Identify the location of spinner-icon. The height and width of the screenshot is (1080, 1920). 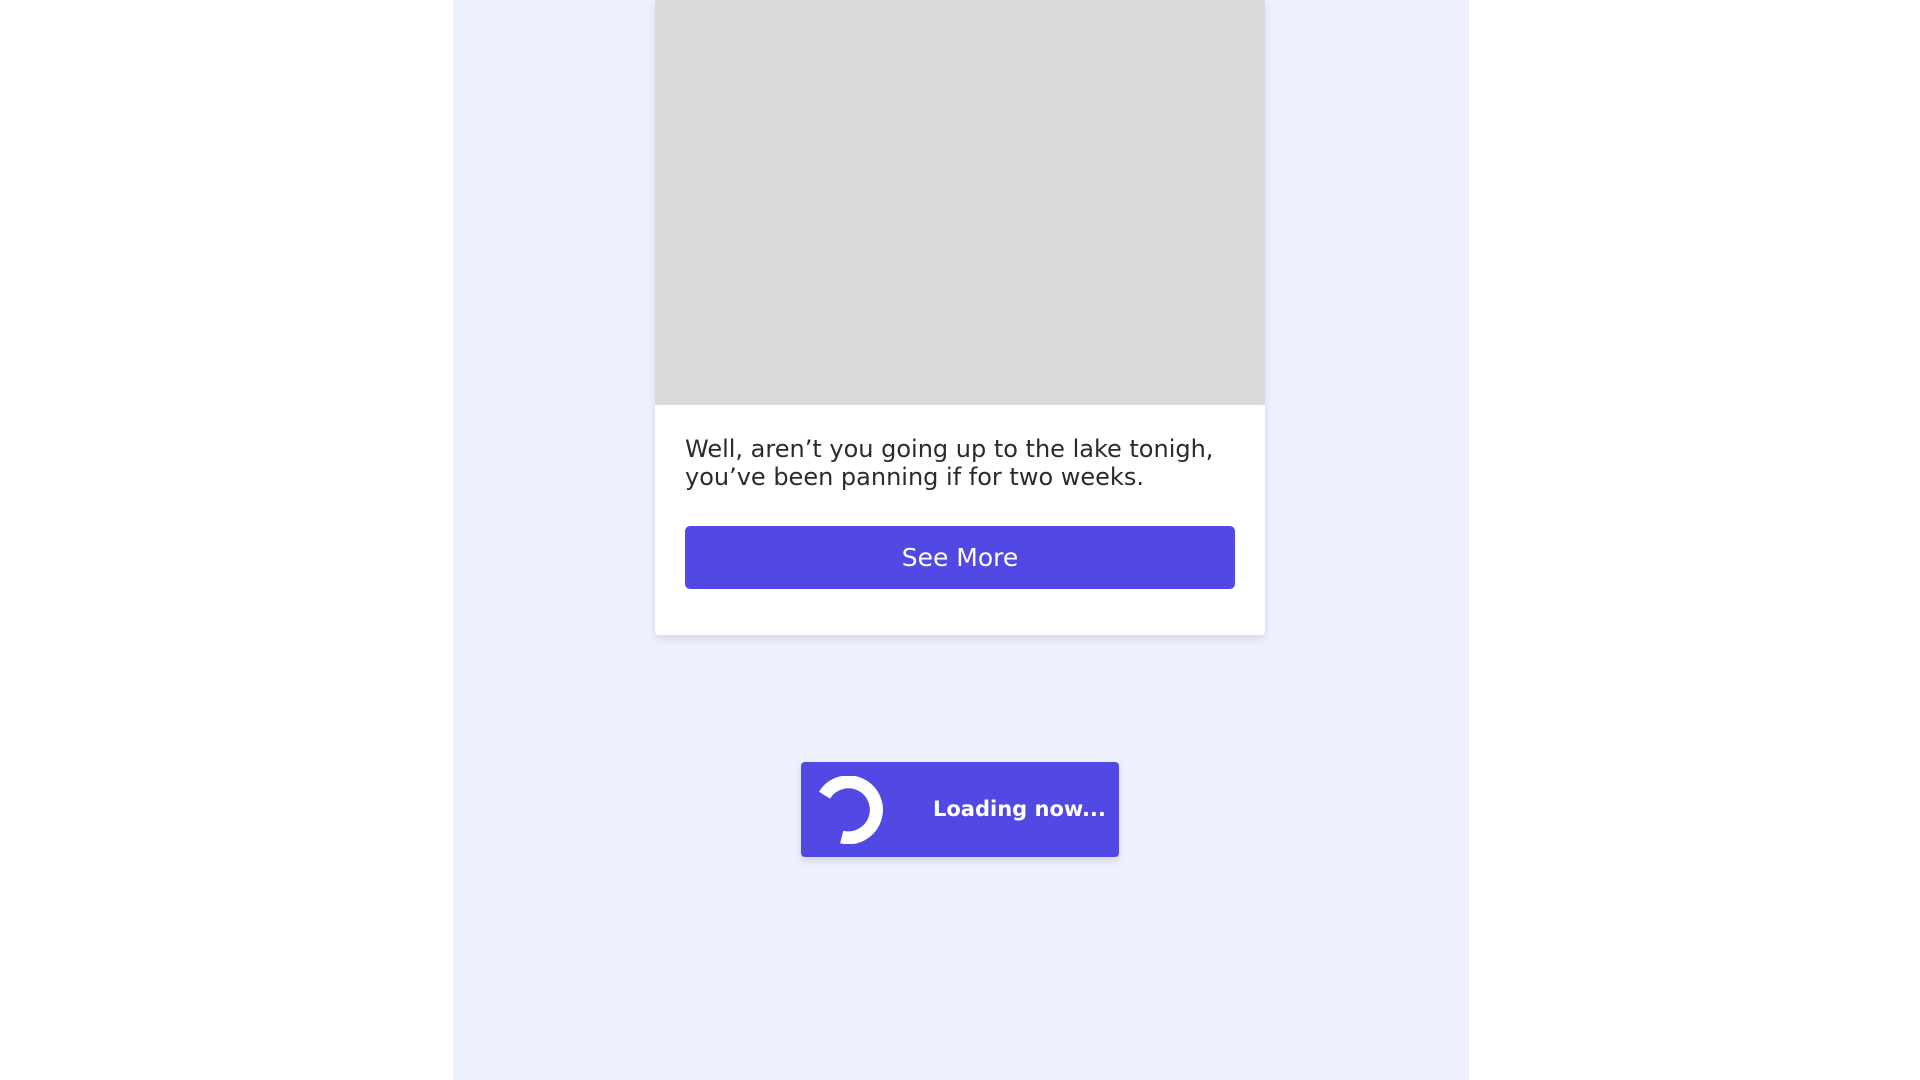
(850, 810).